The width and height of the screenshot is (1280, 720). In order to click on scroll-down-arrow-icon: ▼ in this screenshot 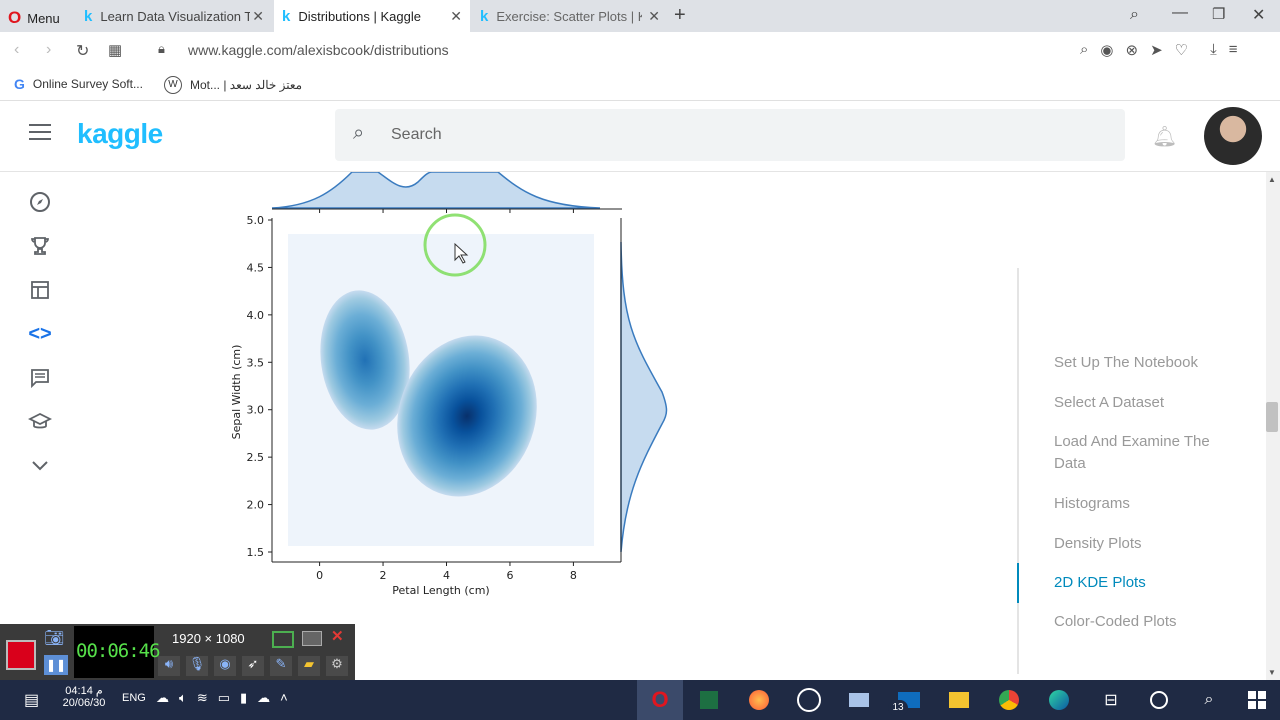, I will do `click(1272, 672)`.